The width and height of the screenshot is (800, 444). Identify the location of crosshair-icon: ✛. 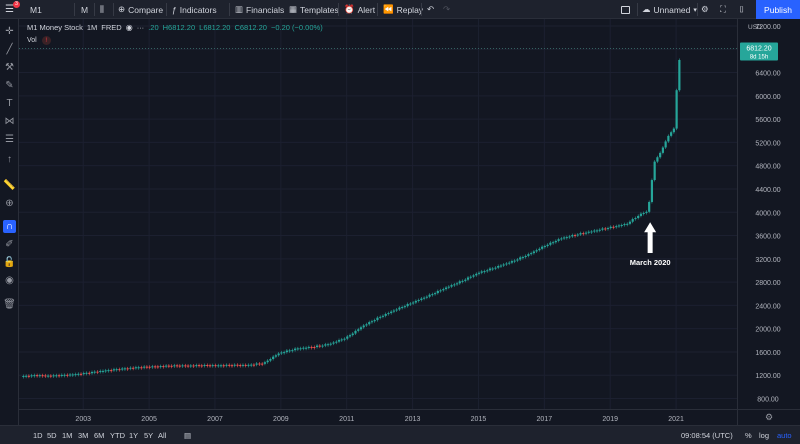
(9, 31).